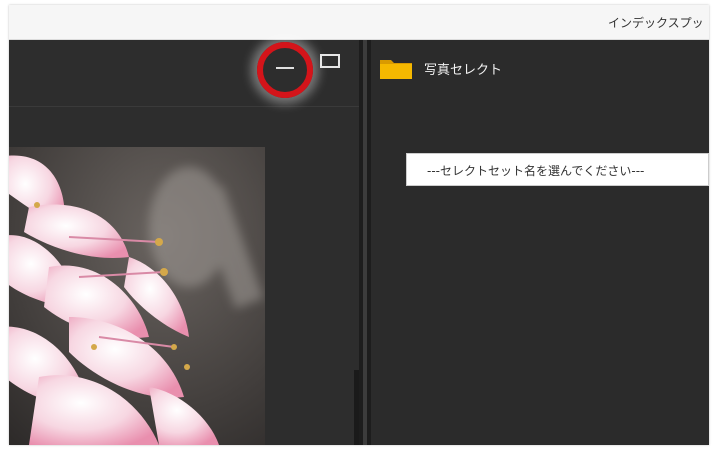  I want to click on window-title: インデックスプッ, so click(656, 23).